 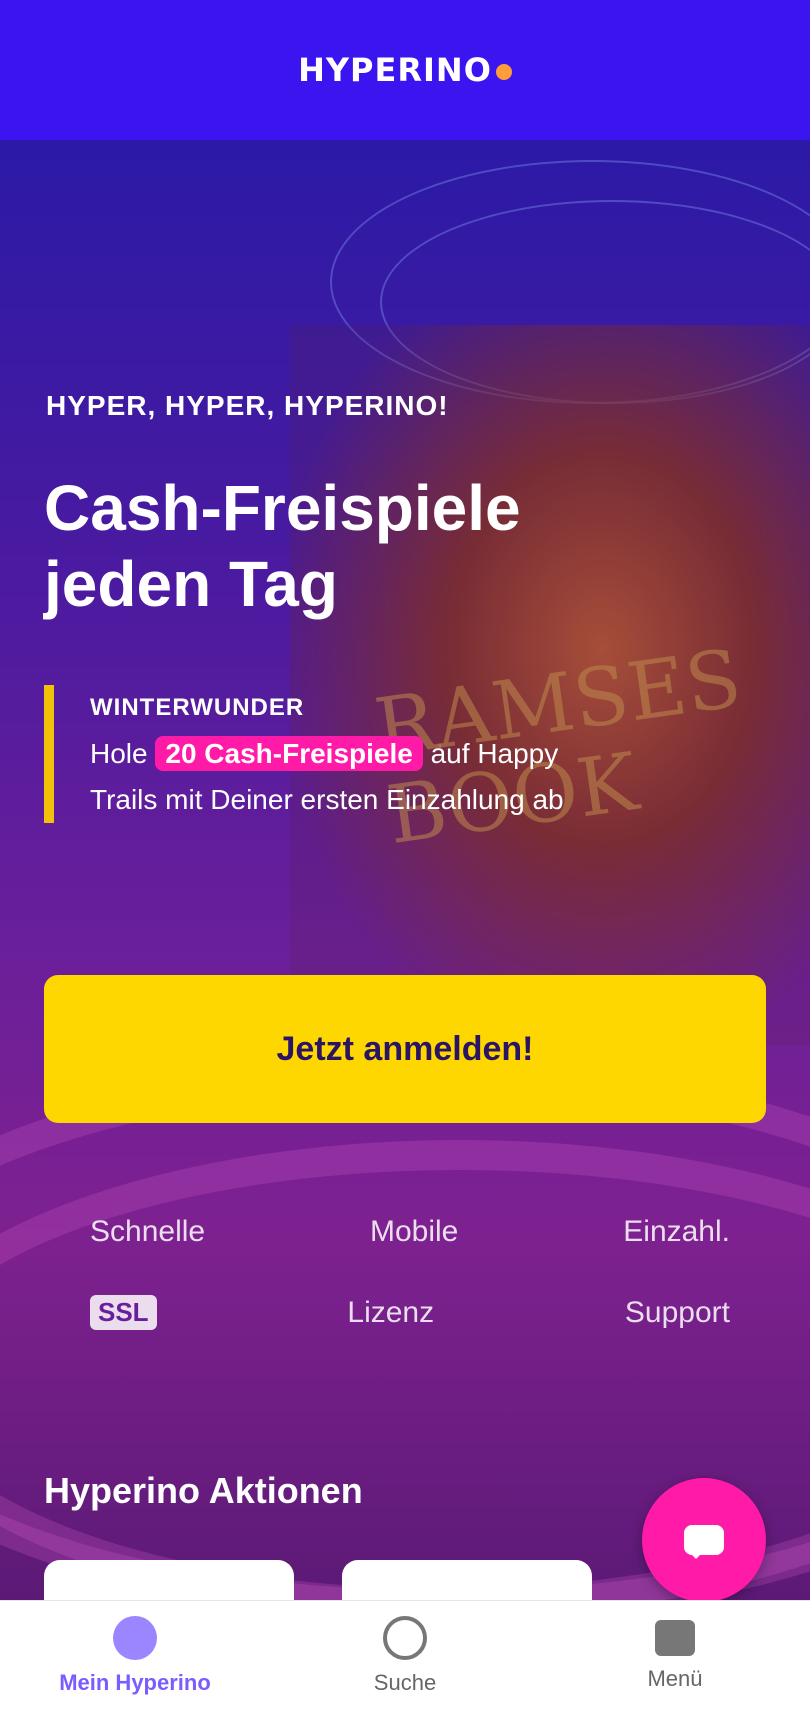 What do you see at coordinates (405, 1682) in the screenshot?
I see `nav-label: Suche` at bounding box center [405, 1682].